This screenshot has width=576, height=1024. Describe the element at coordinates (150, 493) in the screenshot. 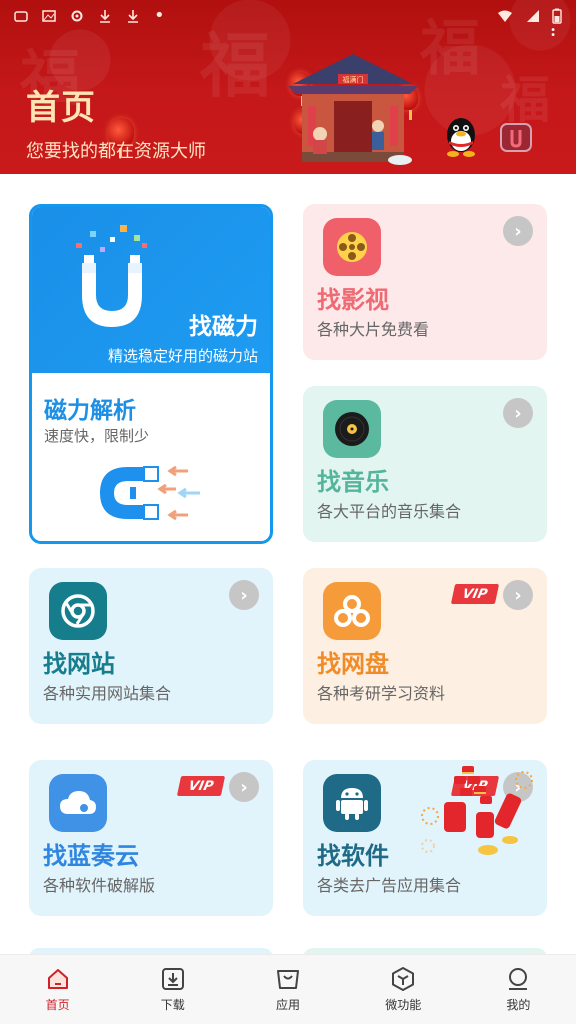

I see `horseshoe-magnet-icon` at that location.